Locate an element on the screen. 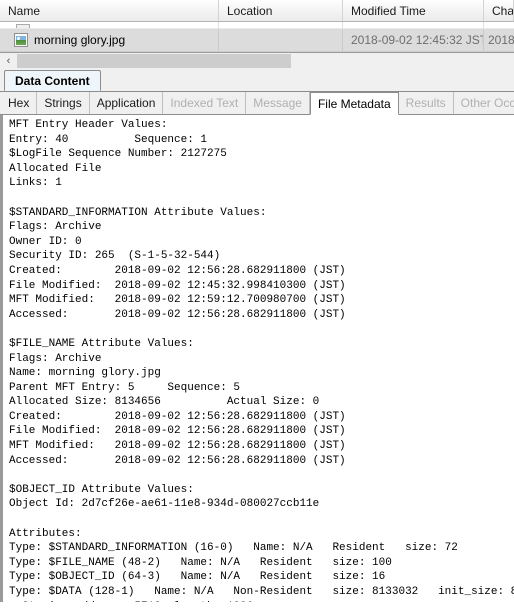  column-header-location-label: Location is located at coordinates (250, 10).